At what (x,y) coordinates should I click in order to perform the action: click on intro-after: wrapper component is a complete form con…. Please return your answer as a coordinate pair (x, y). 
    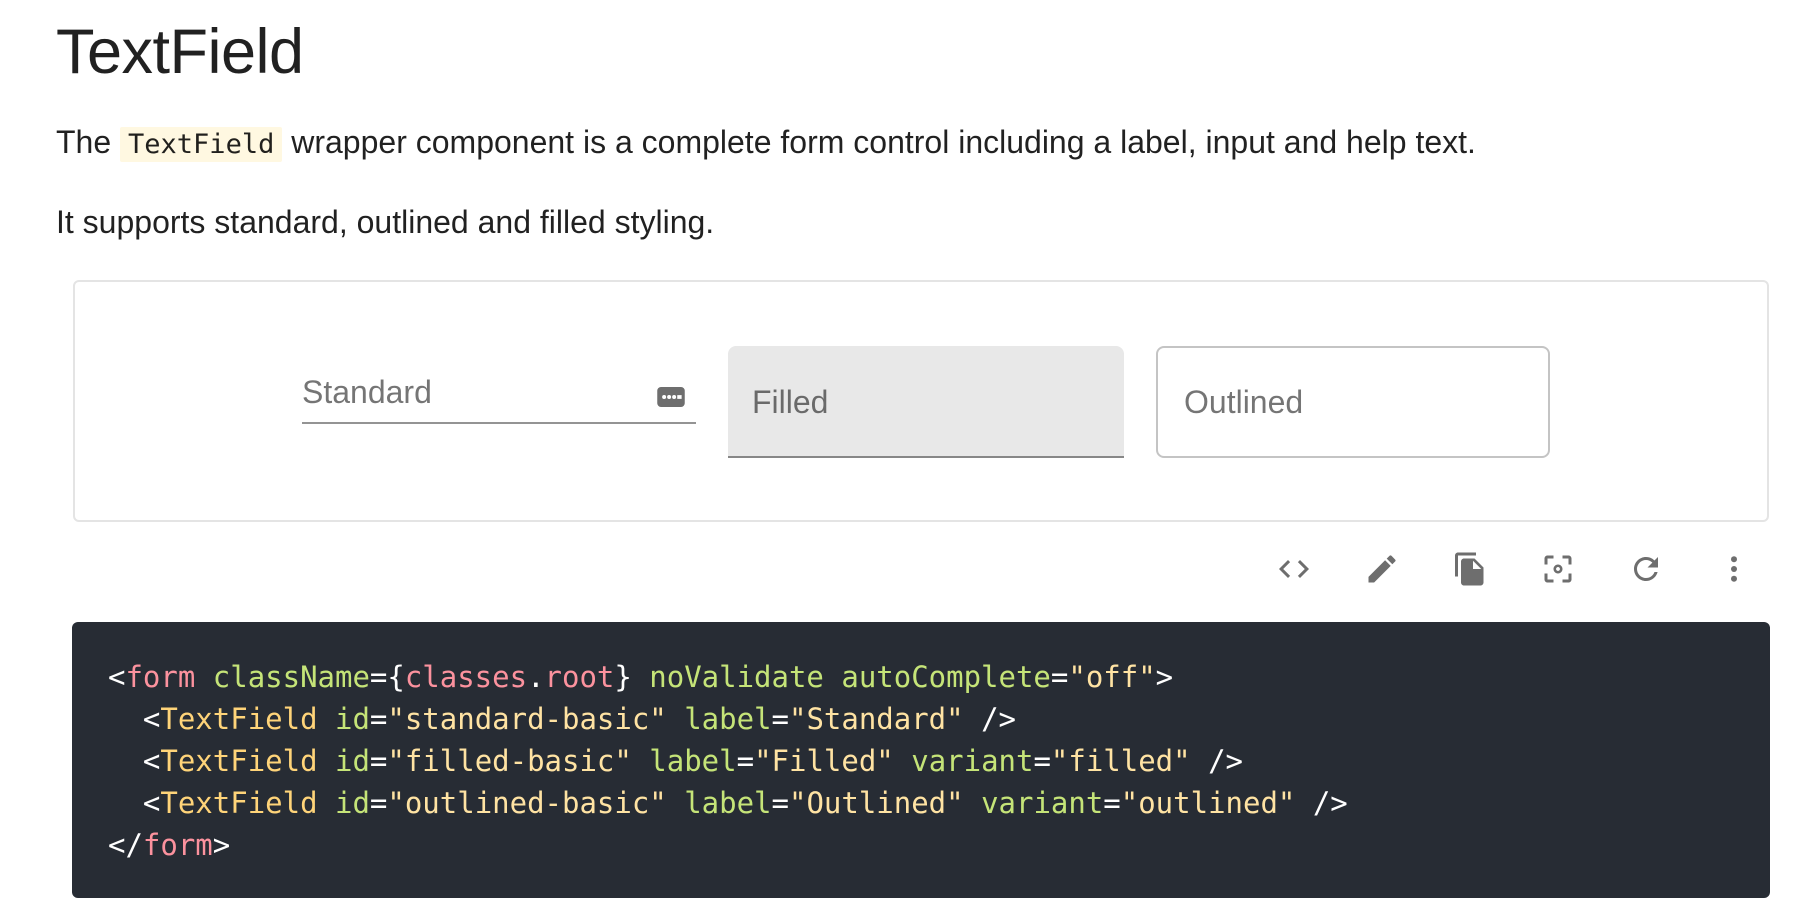
    Looking at the image, I should click on (879, 142).